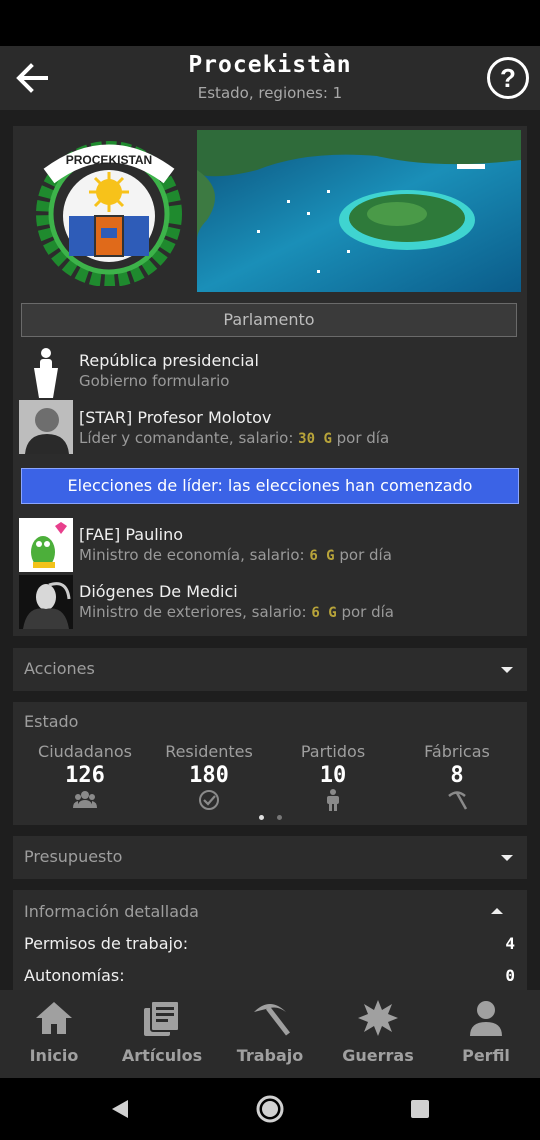  What do you see at coordinates (109, 160) in the screenshot?
I see `svg-text: PROCEKISTAN` at bounding box center [109, 160].